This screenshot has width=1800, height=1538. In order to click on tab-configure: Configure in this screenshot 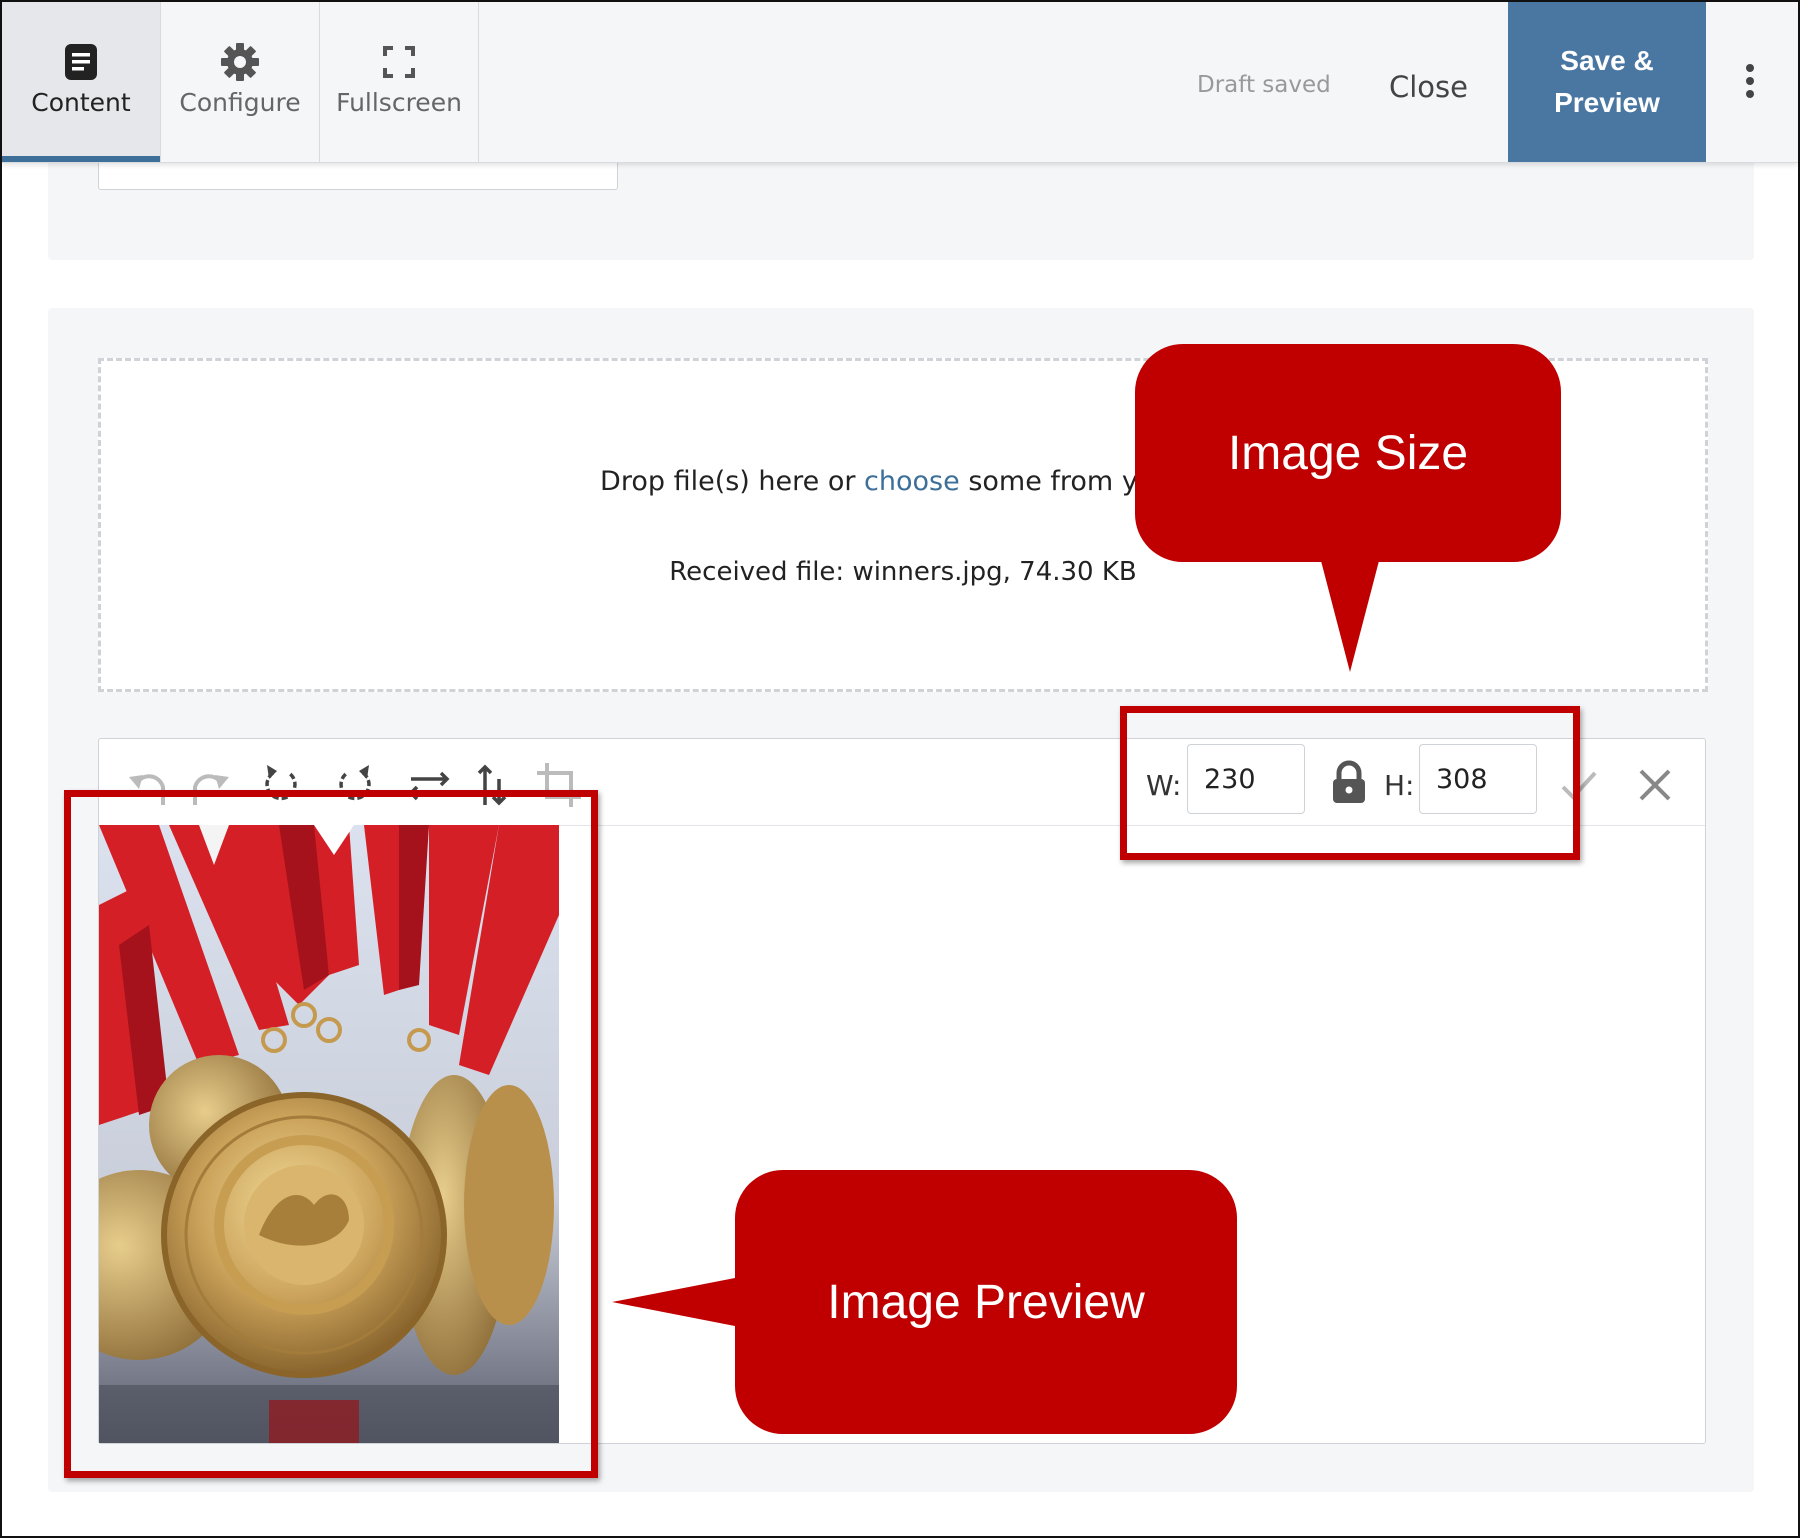, I will do `click(240, 82)`.